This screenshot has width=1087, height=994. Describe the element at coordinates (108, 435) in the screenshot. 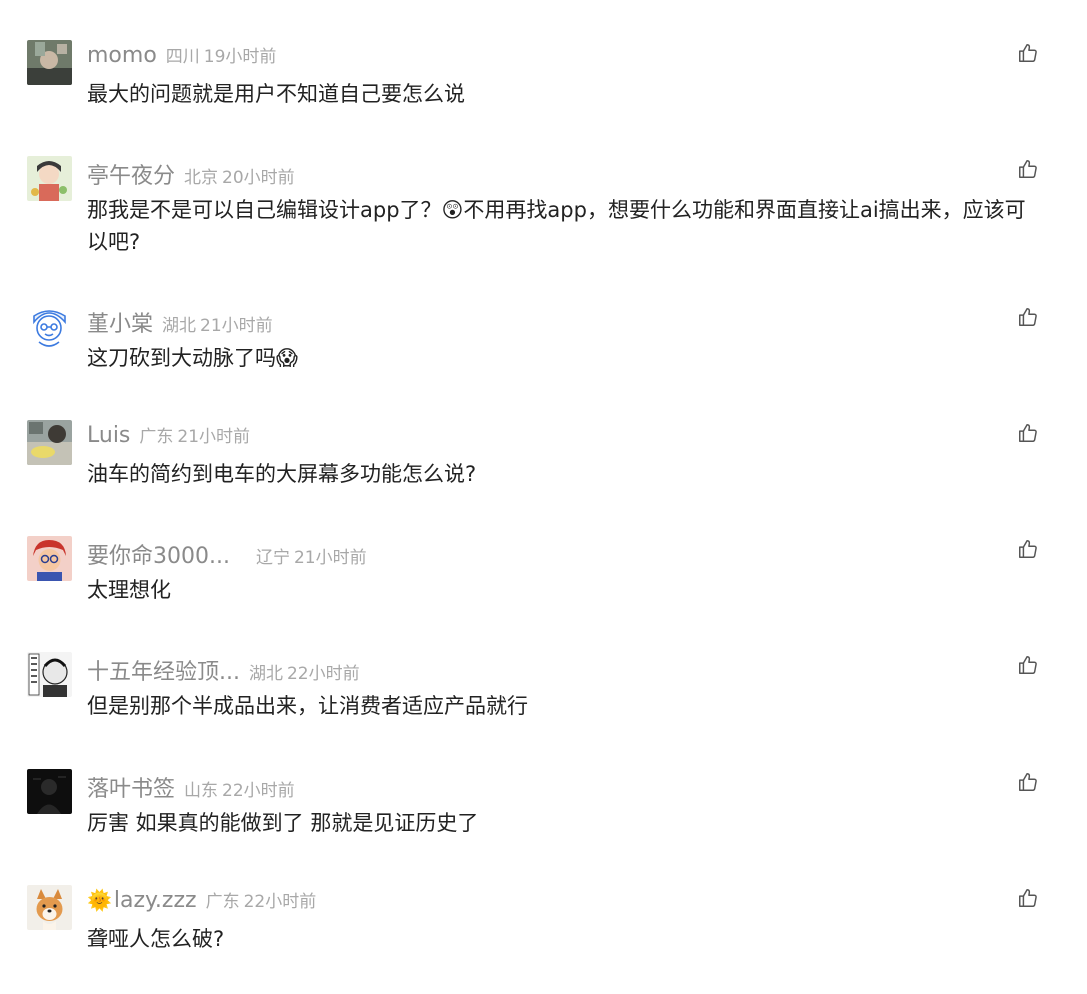

I see `username: Luis` at that location.